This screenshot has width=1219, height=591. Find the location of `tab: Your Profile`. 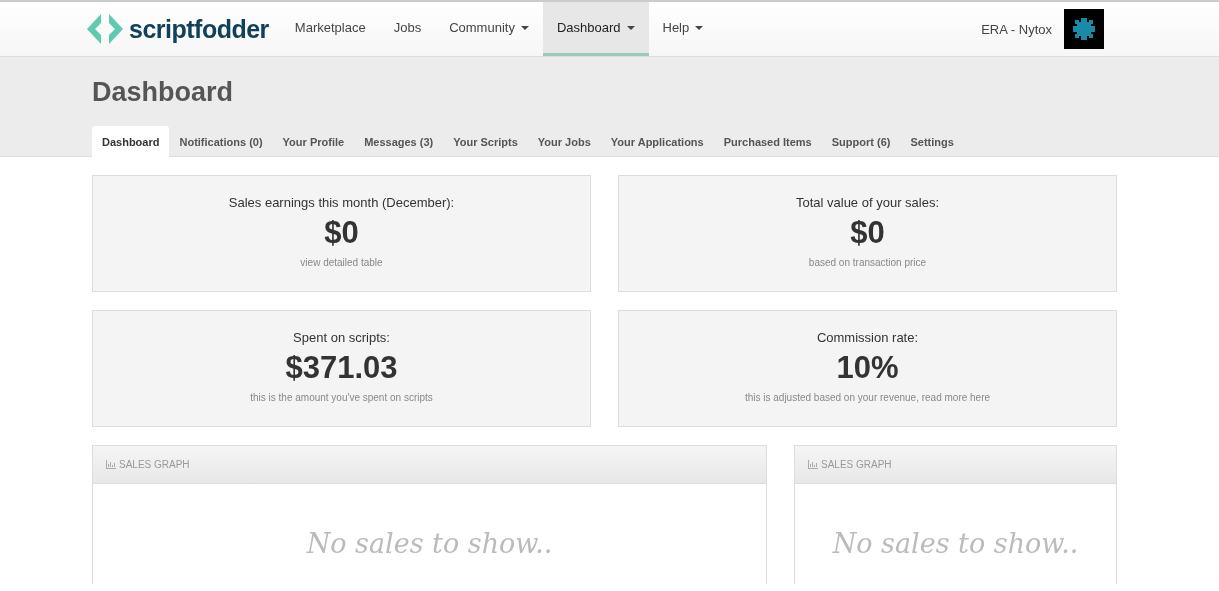

tab: Your Profile is located at coordinates (313, 141).